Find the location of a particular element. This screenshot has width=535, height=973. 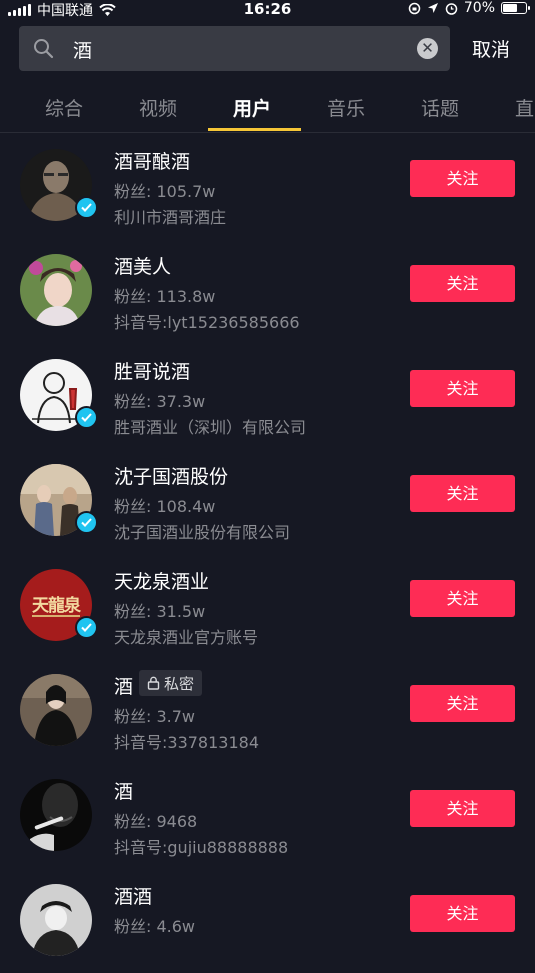

status-bar: 中国联通 16:26 70% is located at coordinates (267, 9).